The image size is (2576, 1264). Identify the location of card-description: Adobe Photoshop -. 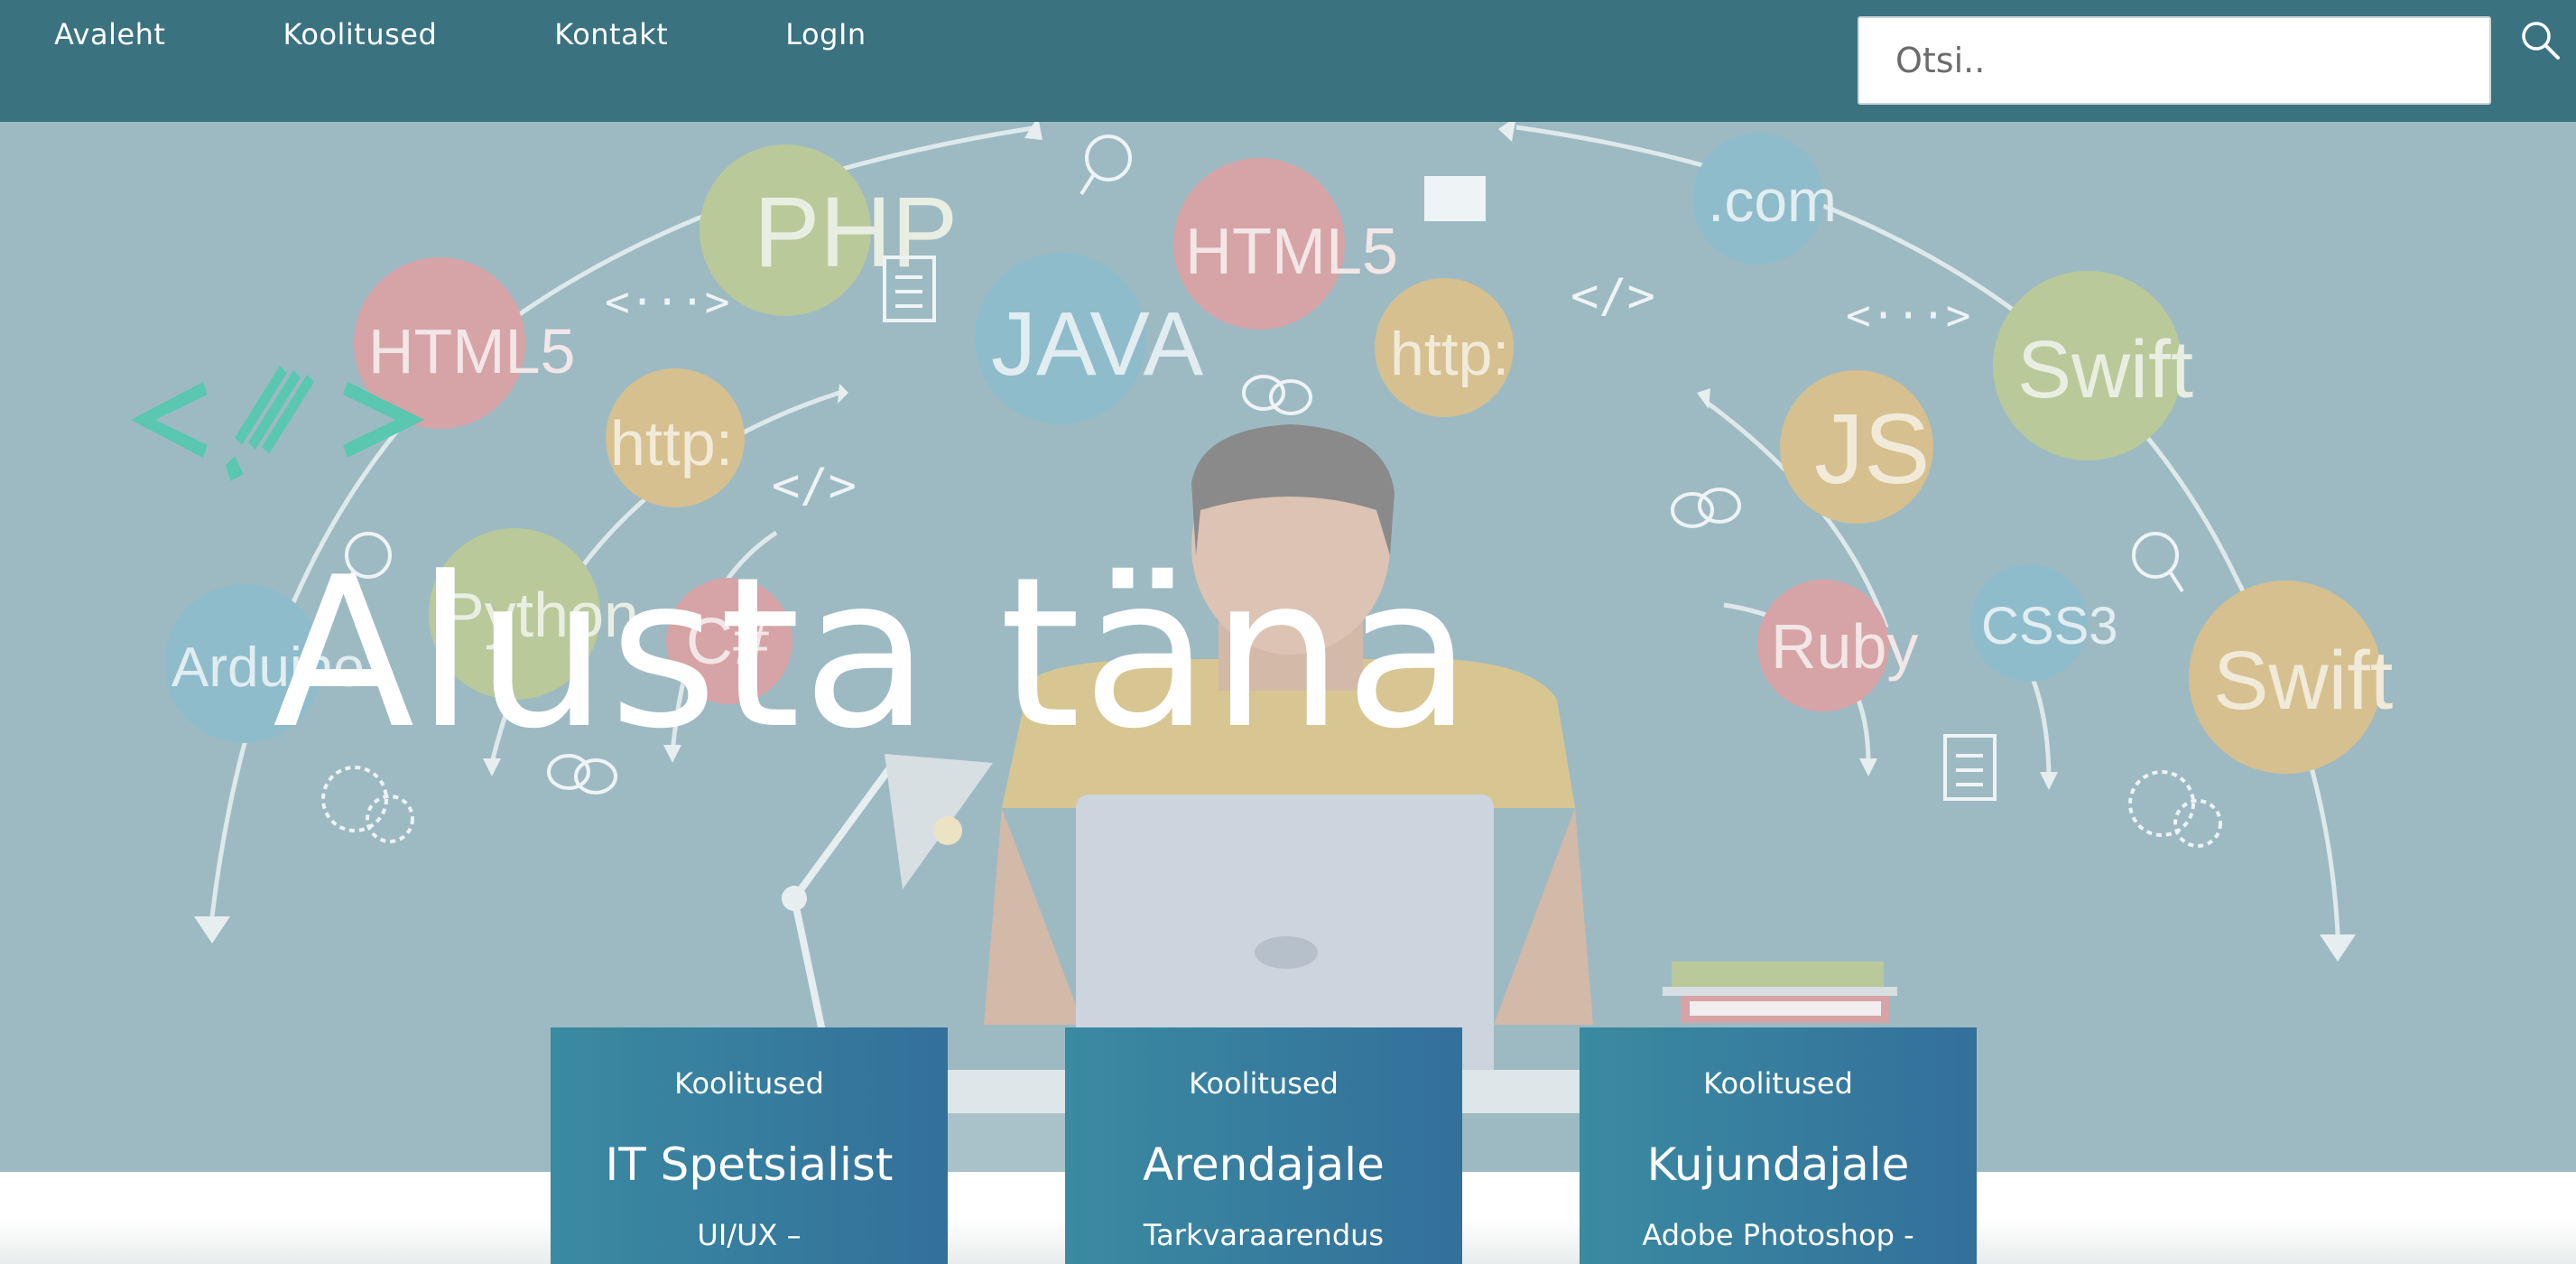
(1778, 1235).